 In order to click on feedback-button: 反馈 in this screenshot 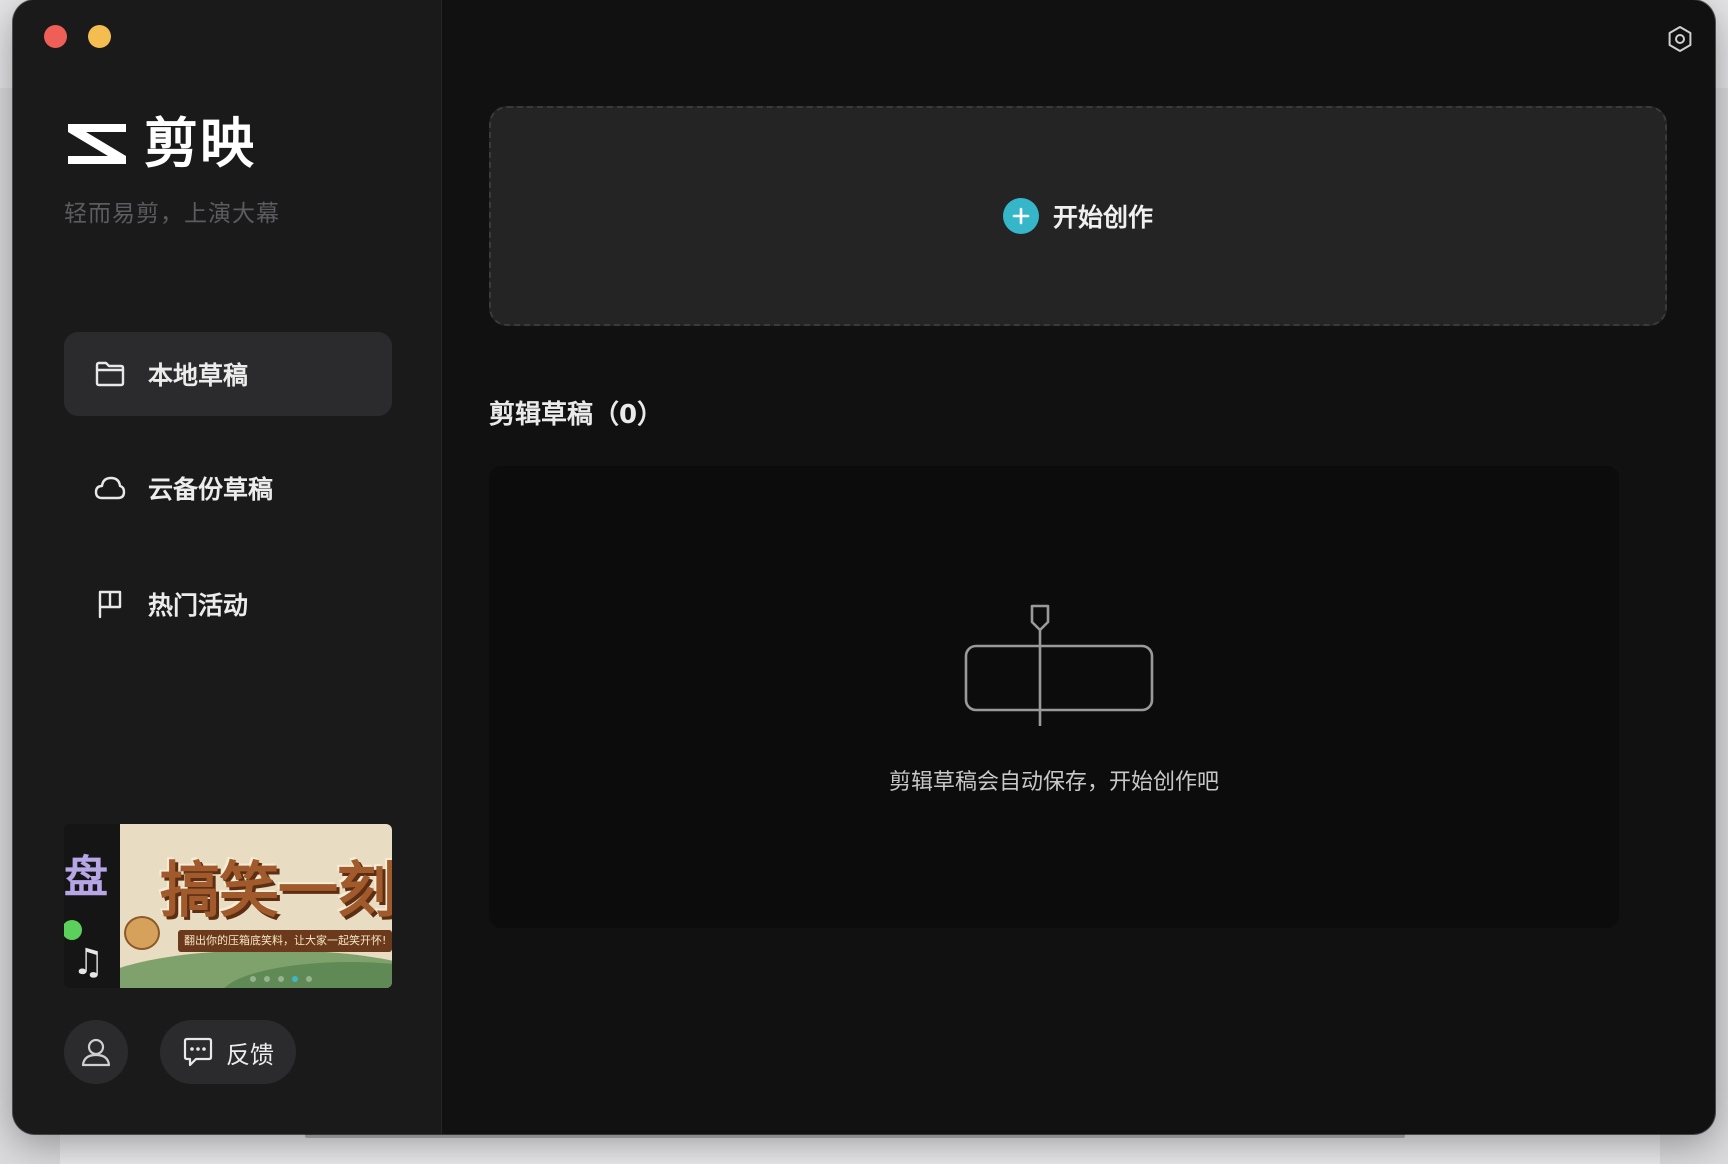, I will do `click(228, 1052)`.